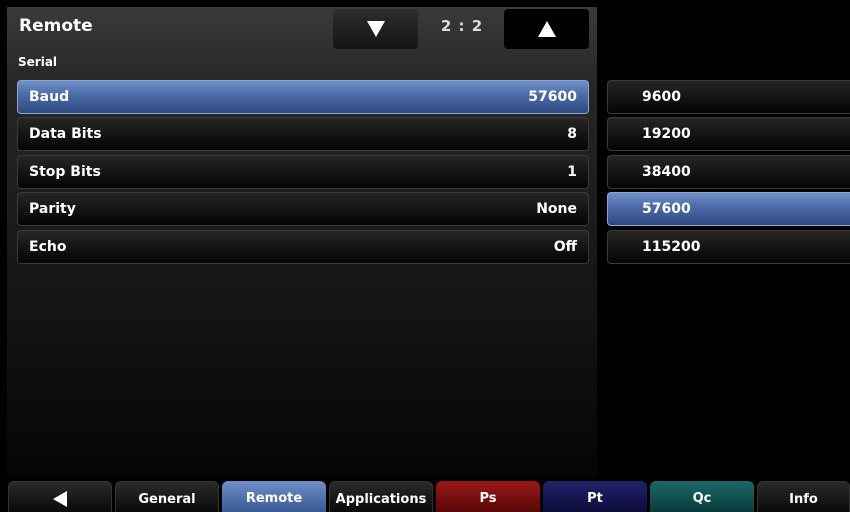  Describe the element at coordinates (556, 209) in the screenshot. I see `setting-value: None` at that location.